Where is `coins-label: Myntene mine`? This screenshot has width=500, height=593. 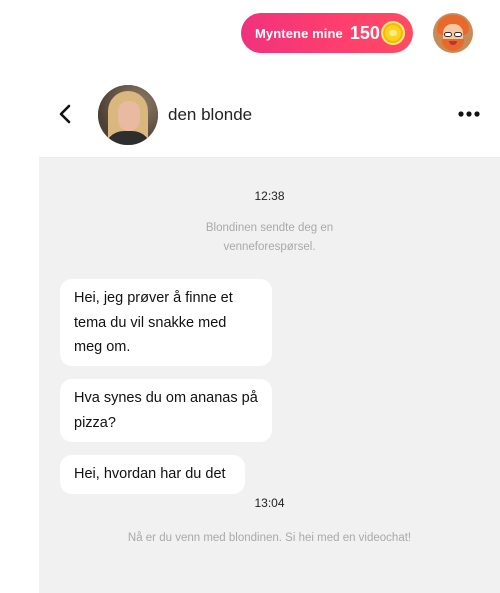 coins-label: Myntene mine is located at coordinates (299, 33).